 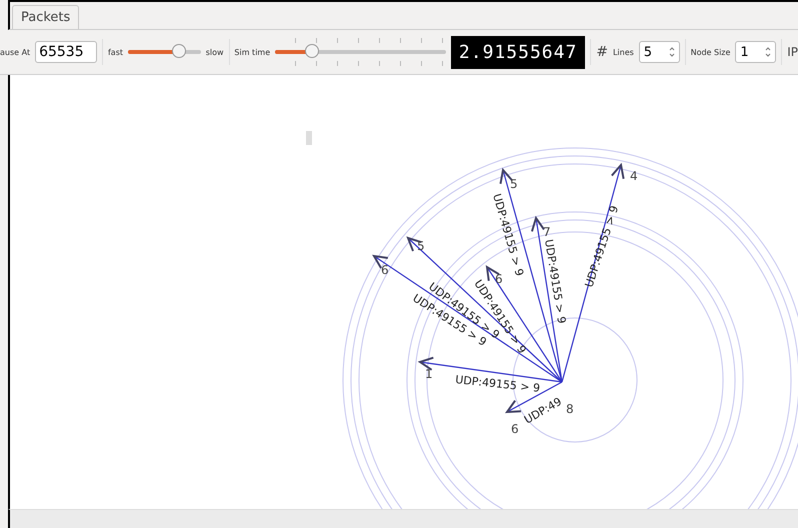 I want to click on slow-label: slow, so click(x=215, y=52).